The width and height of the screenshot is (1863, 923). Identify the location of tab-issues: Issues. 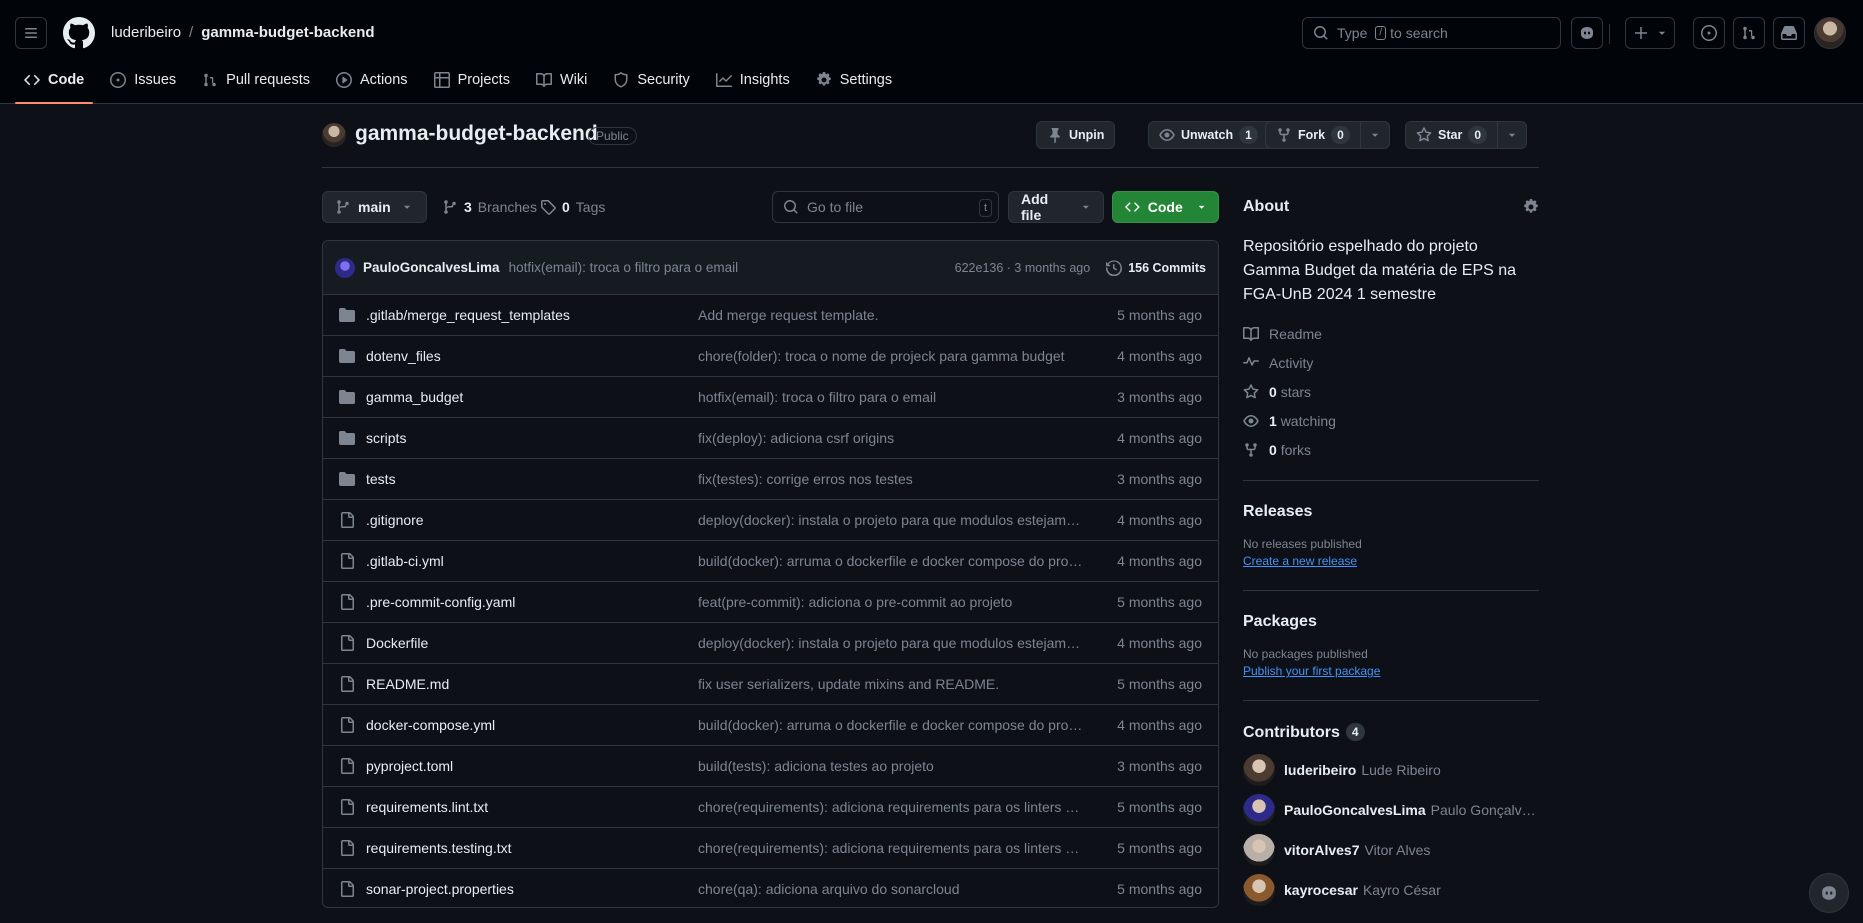
(143, 80).